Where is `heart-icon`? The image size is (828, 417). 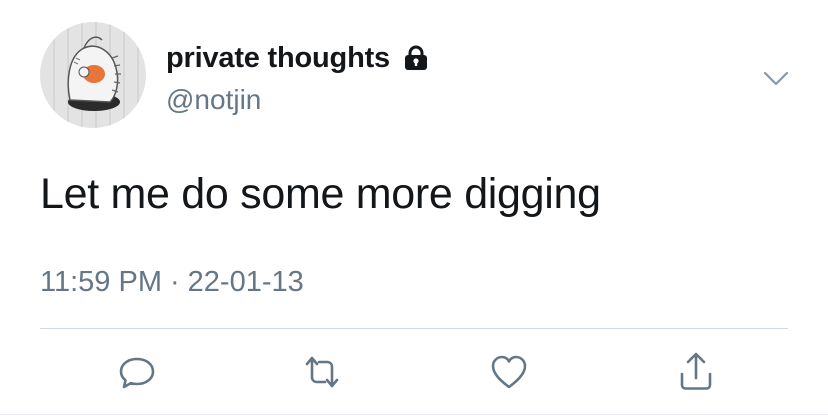
heart-icon is located at coordinates (509, 374).